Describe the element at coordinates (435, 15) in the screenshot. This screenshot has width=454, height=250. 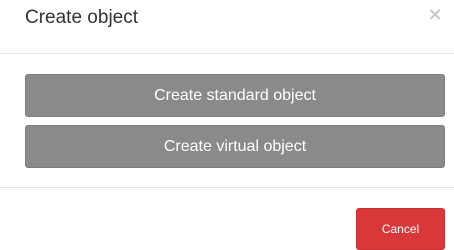
I see `close-icon: ×` at that location.